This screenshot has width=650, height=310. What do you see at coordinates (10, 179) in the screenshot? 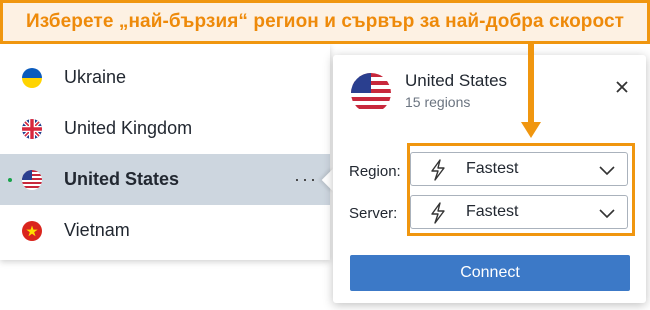
I see `connection-status-dot` at bounding box center [10, 179].